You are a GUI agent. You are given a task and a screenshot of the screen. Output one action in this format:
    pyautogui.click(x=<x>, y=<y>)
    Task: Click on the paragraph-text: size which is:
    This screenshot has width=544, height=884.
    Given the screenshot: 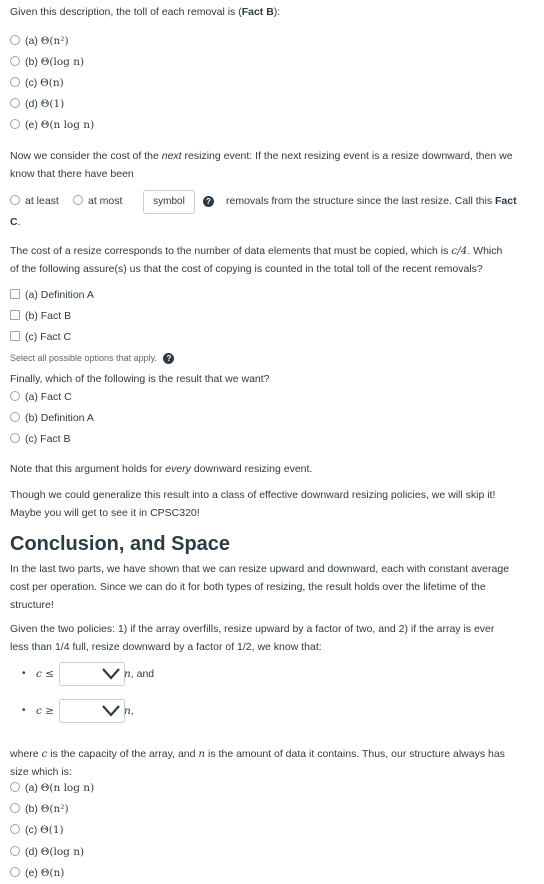 What is the action you would take?
    pyautogui.click(x=41, y=772)
    